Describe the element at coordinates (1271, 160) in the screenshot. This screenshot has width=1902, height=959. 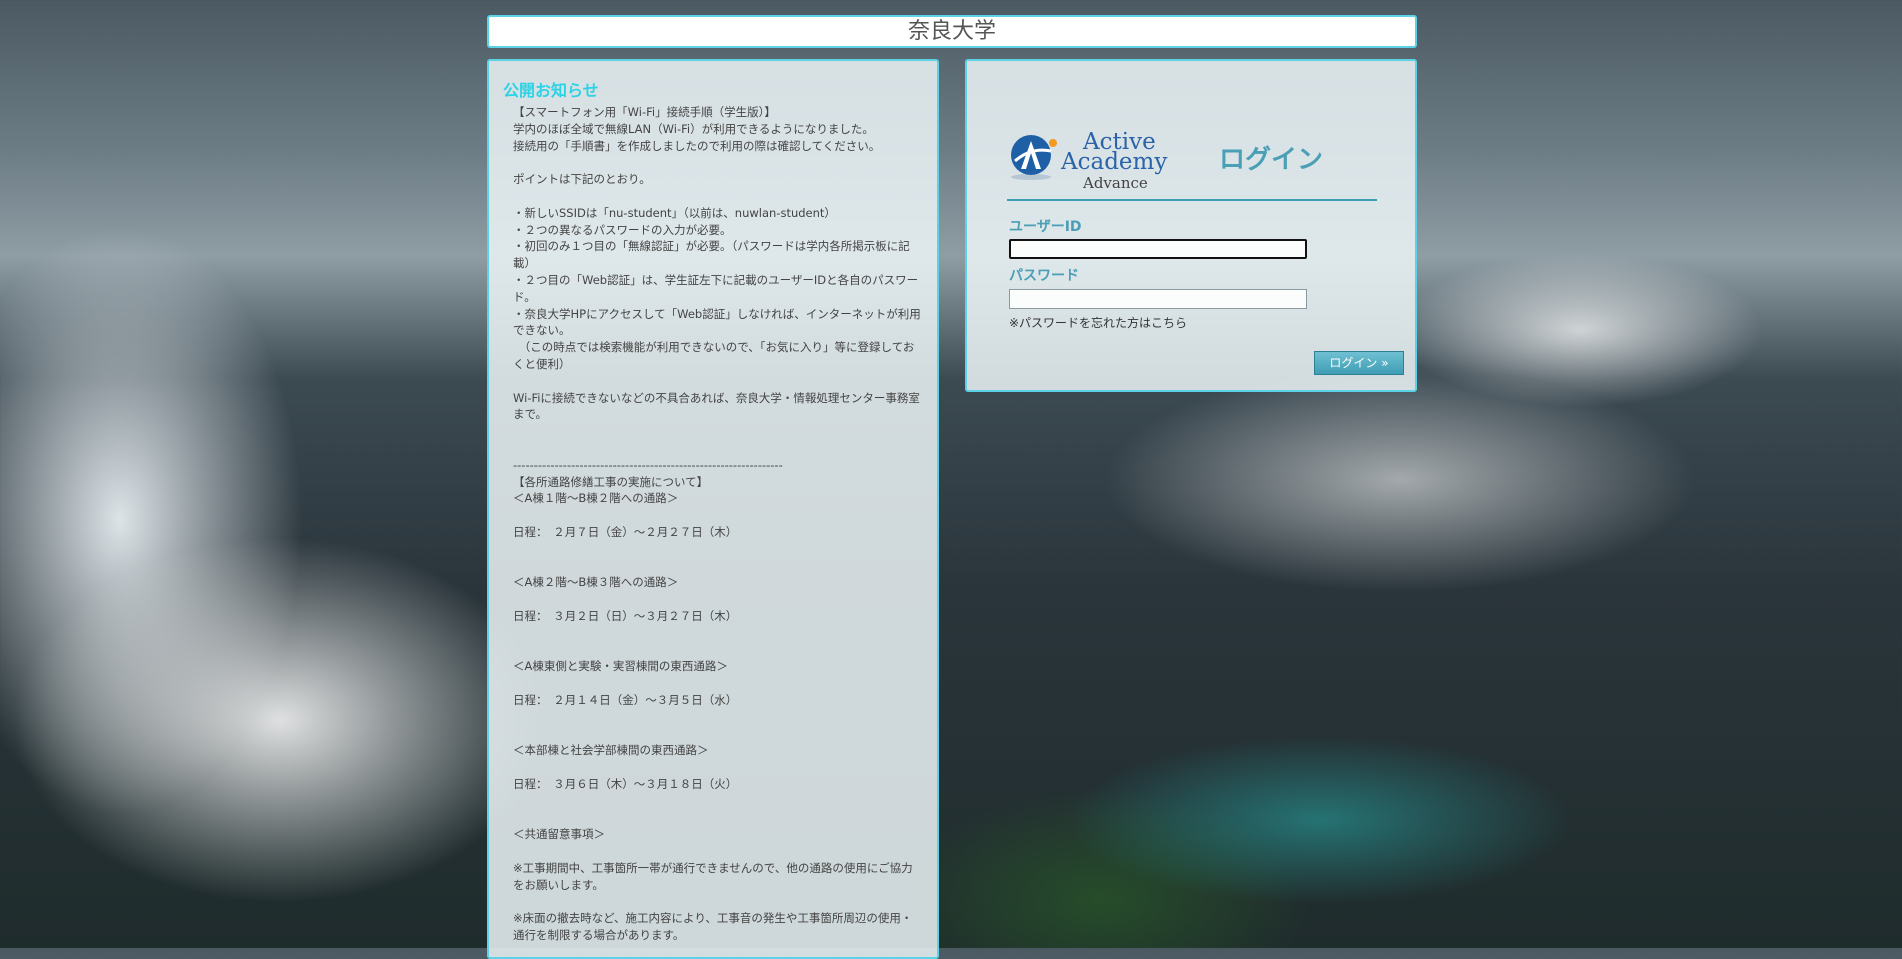
I see `login-title: ログイン` at that location.